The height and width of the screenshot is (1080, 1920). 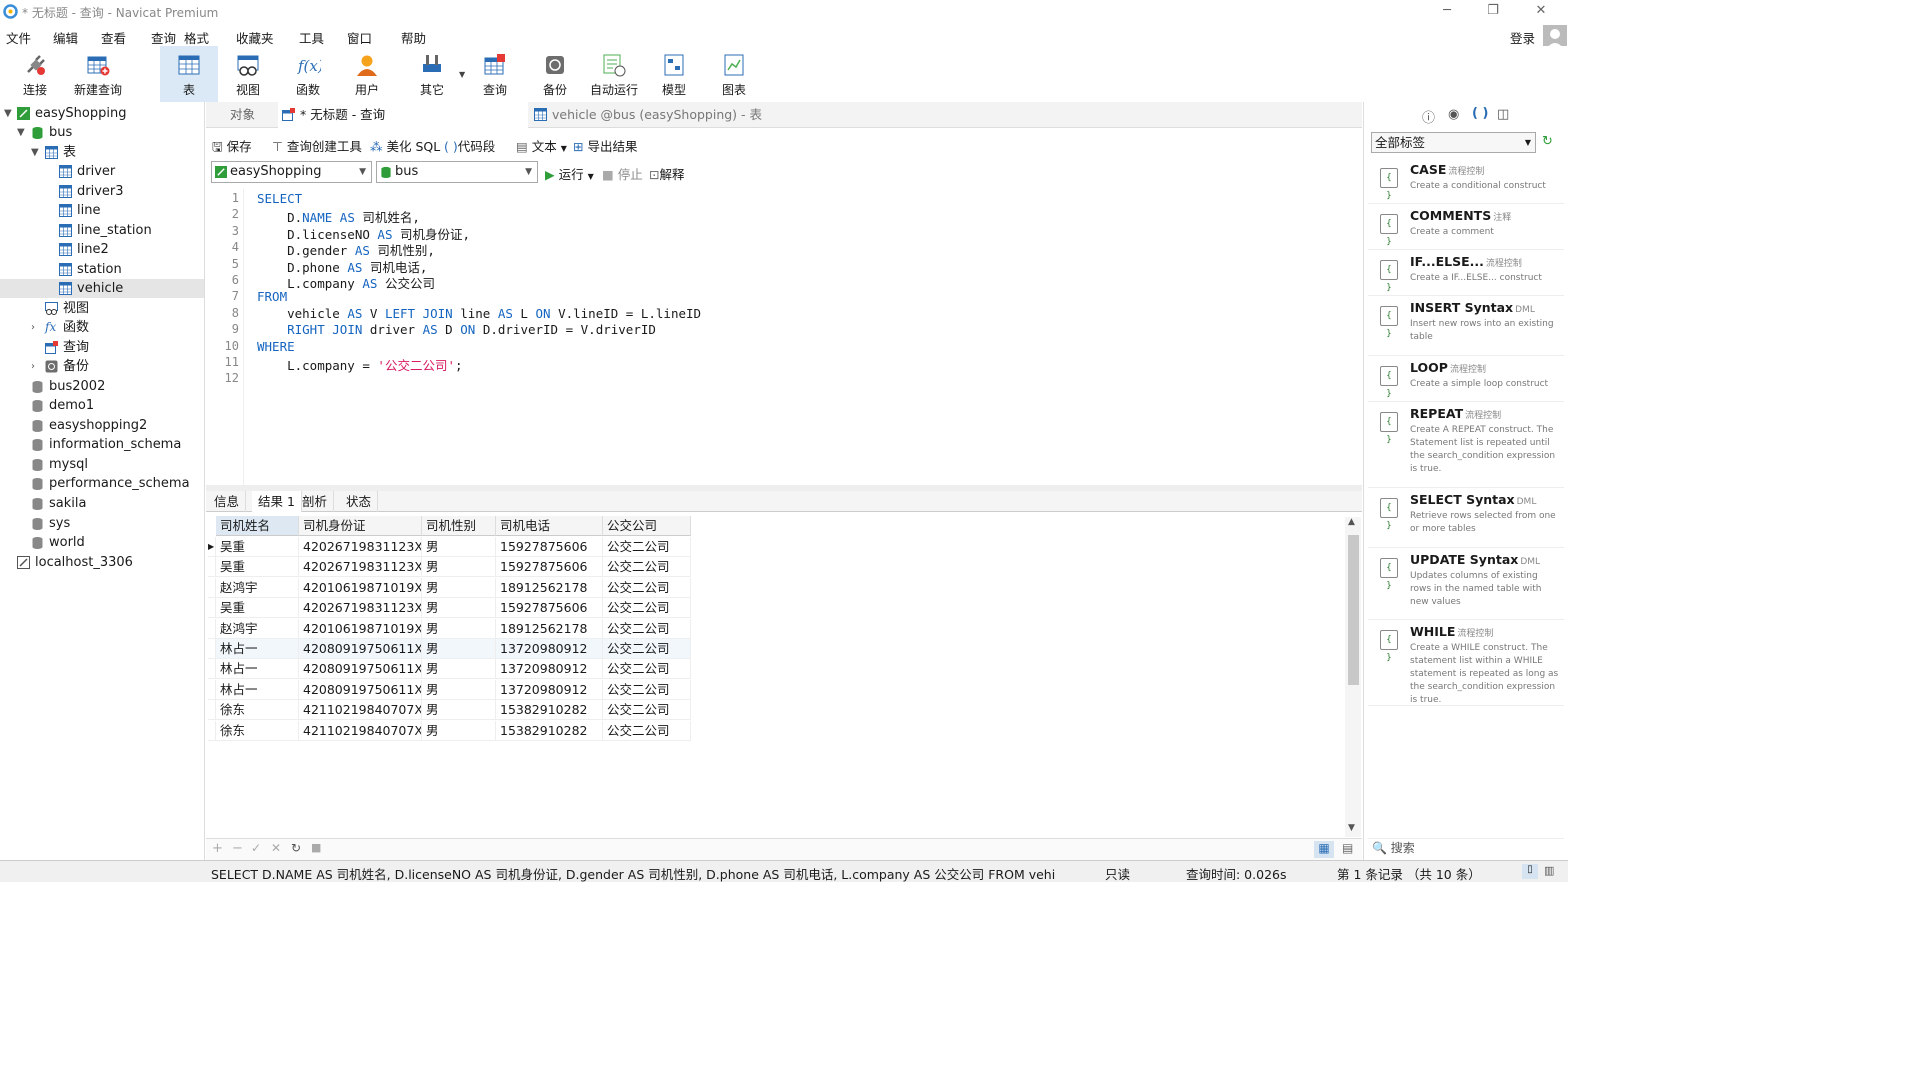 I want to click on tree-db-sakila: sakila, so click(x=102, y=503).